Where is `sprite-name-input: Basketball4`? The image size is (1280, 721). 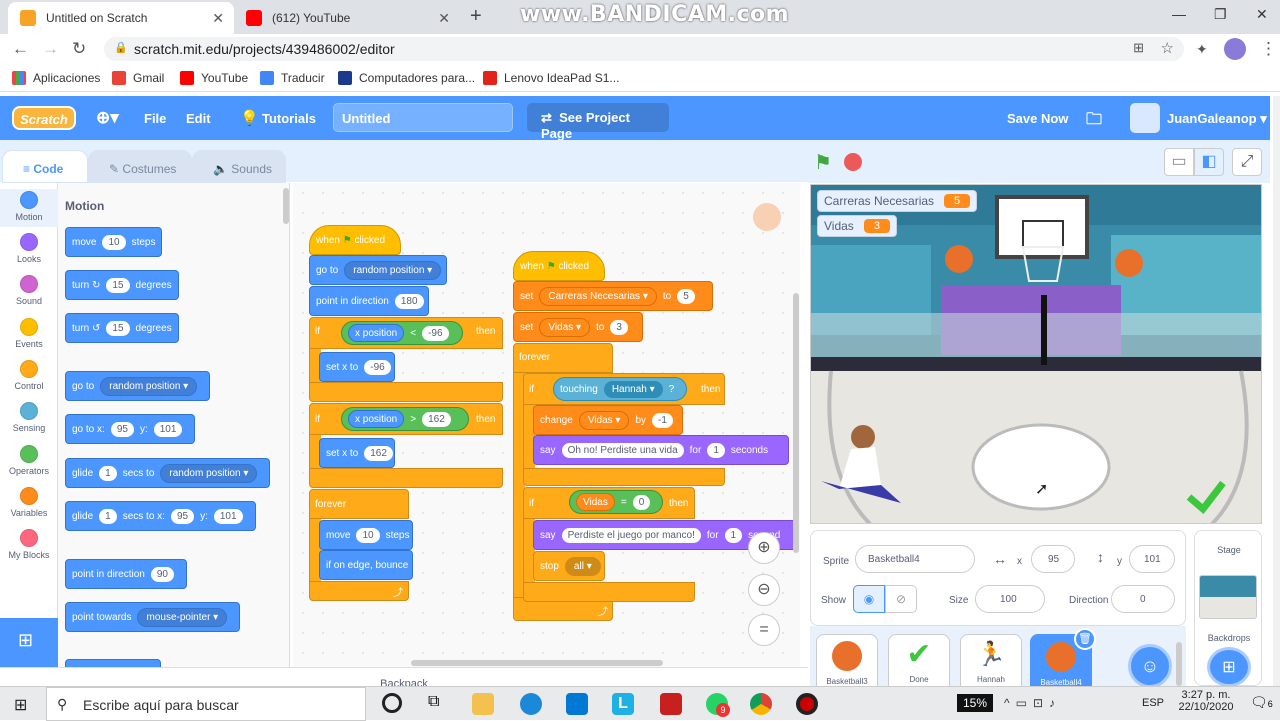
sprite-name-input: Basketball4 is located at coordinates (915, 559).